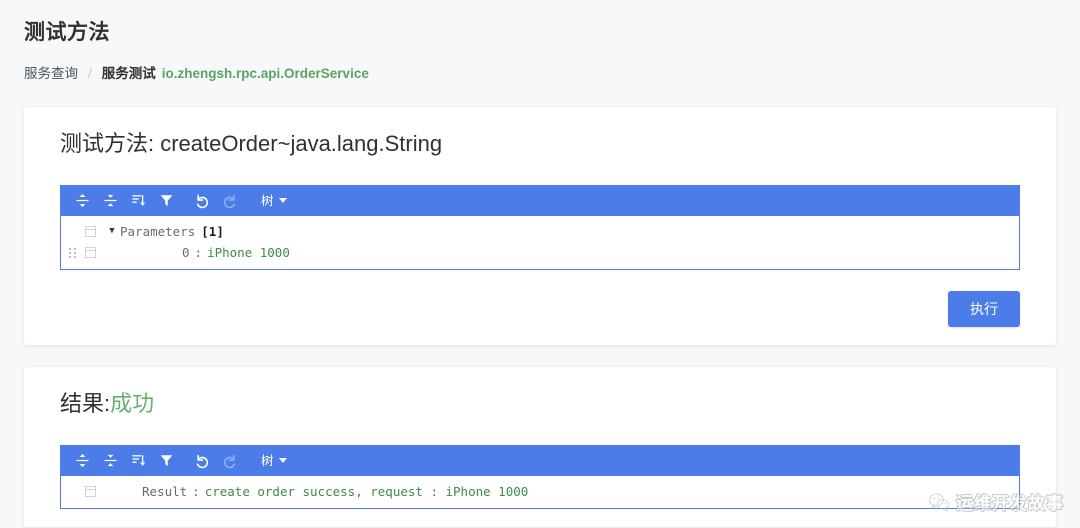 The width and height of the screenshot is (1080, 528). Describe the element at coordinates (547, 404) in the screenshot. I see `result-title: 结果:成功` at that location.